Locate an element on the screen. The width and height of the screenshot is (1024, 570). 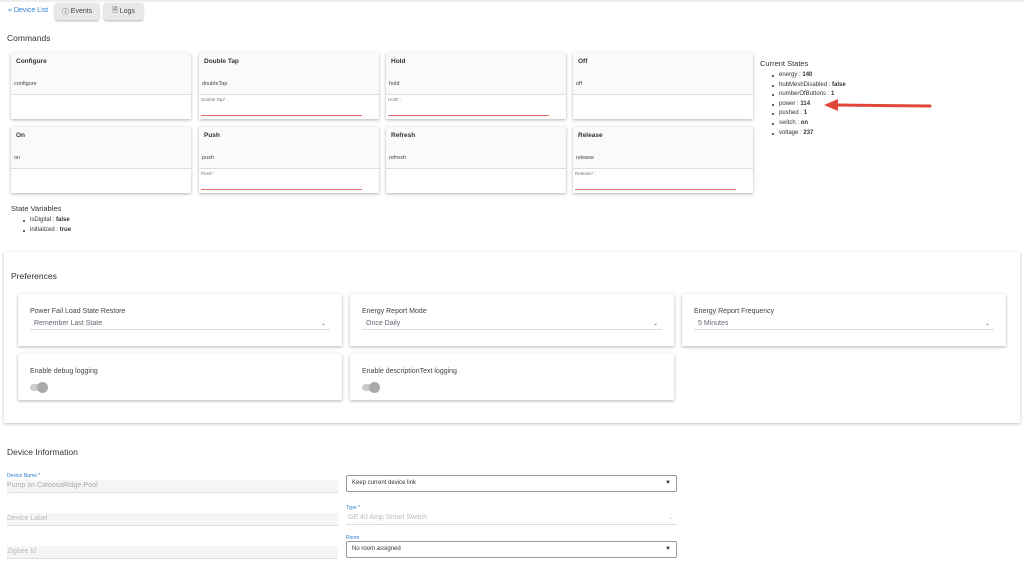
events-button: ⓘ Events is located at coordinates (77, 11).